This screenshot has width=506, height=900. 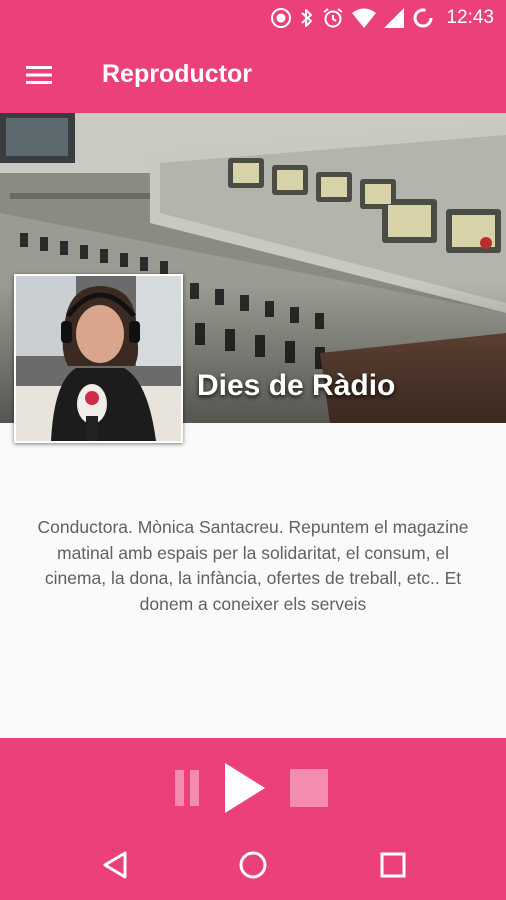 I want to click on navigation-bar, so click(x=253, y=865).